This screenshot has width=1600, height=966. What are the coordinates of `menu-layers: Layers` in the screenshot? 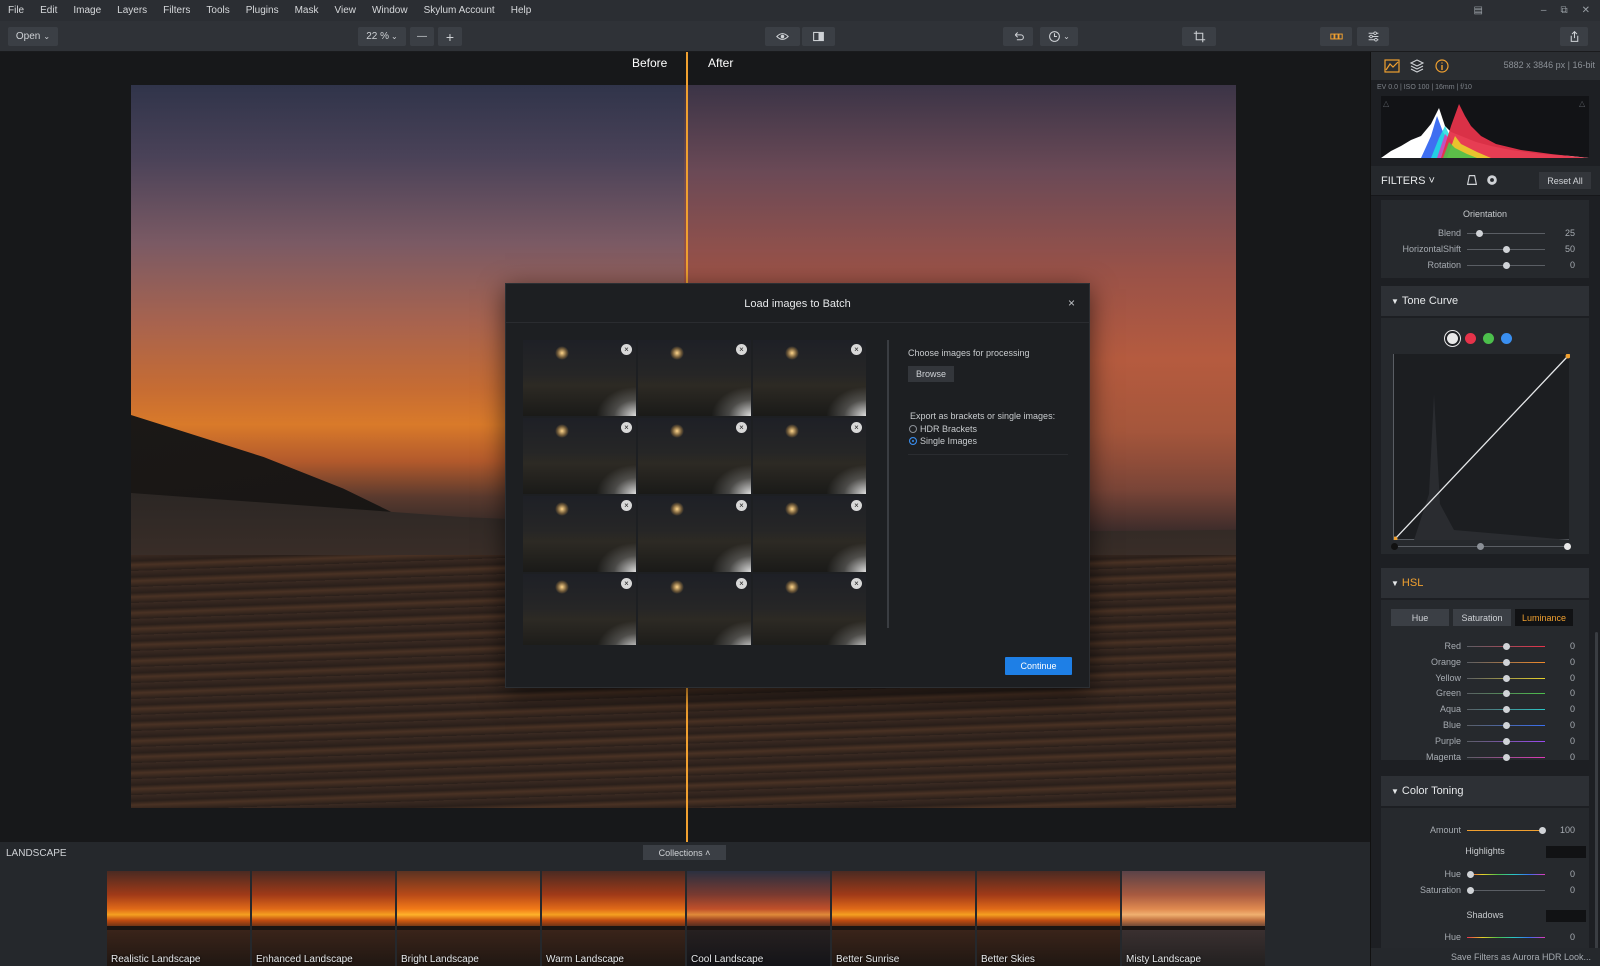 It's located at (132, 10).